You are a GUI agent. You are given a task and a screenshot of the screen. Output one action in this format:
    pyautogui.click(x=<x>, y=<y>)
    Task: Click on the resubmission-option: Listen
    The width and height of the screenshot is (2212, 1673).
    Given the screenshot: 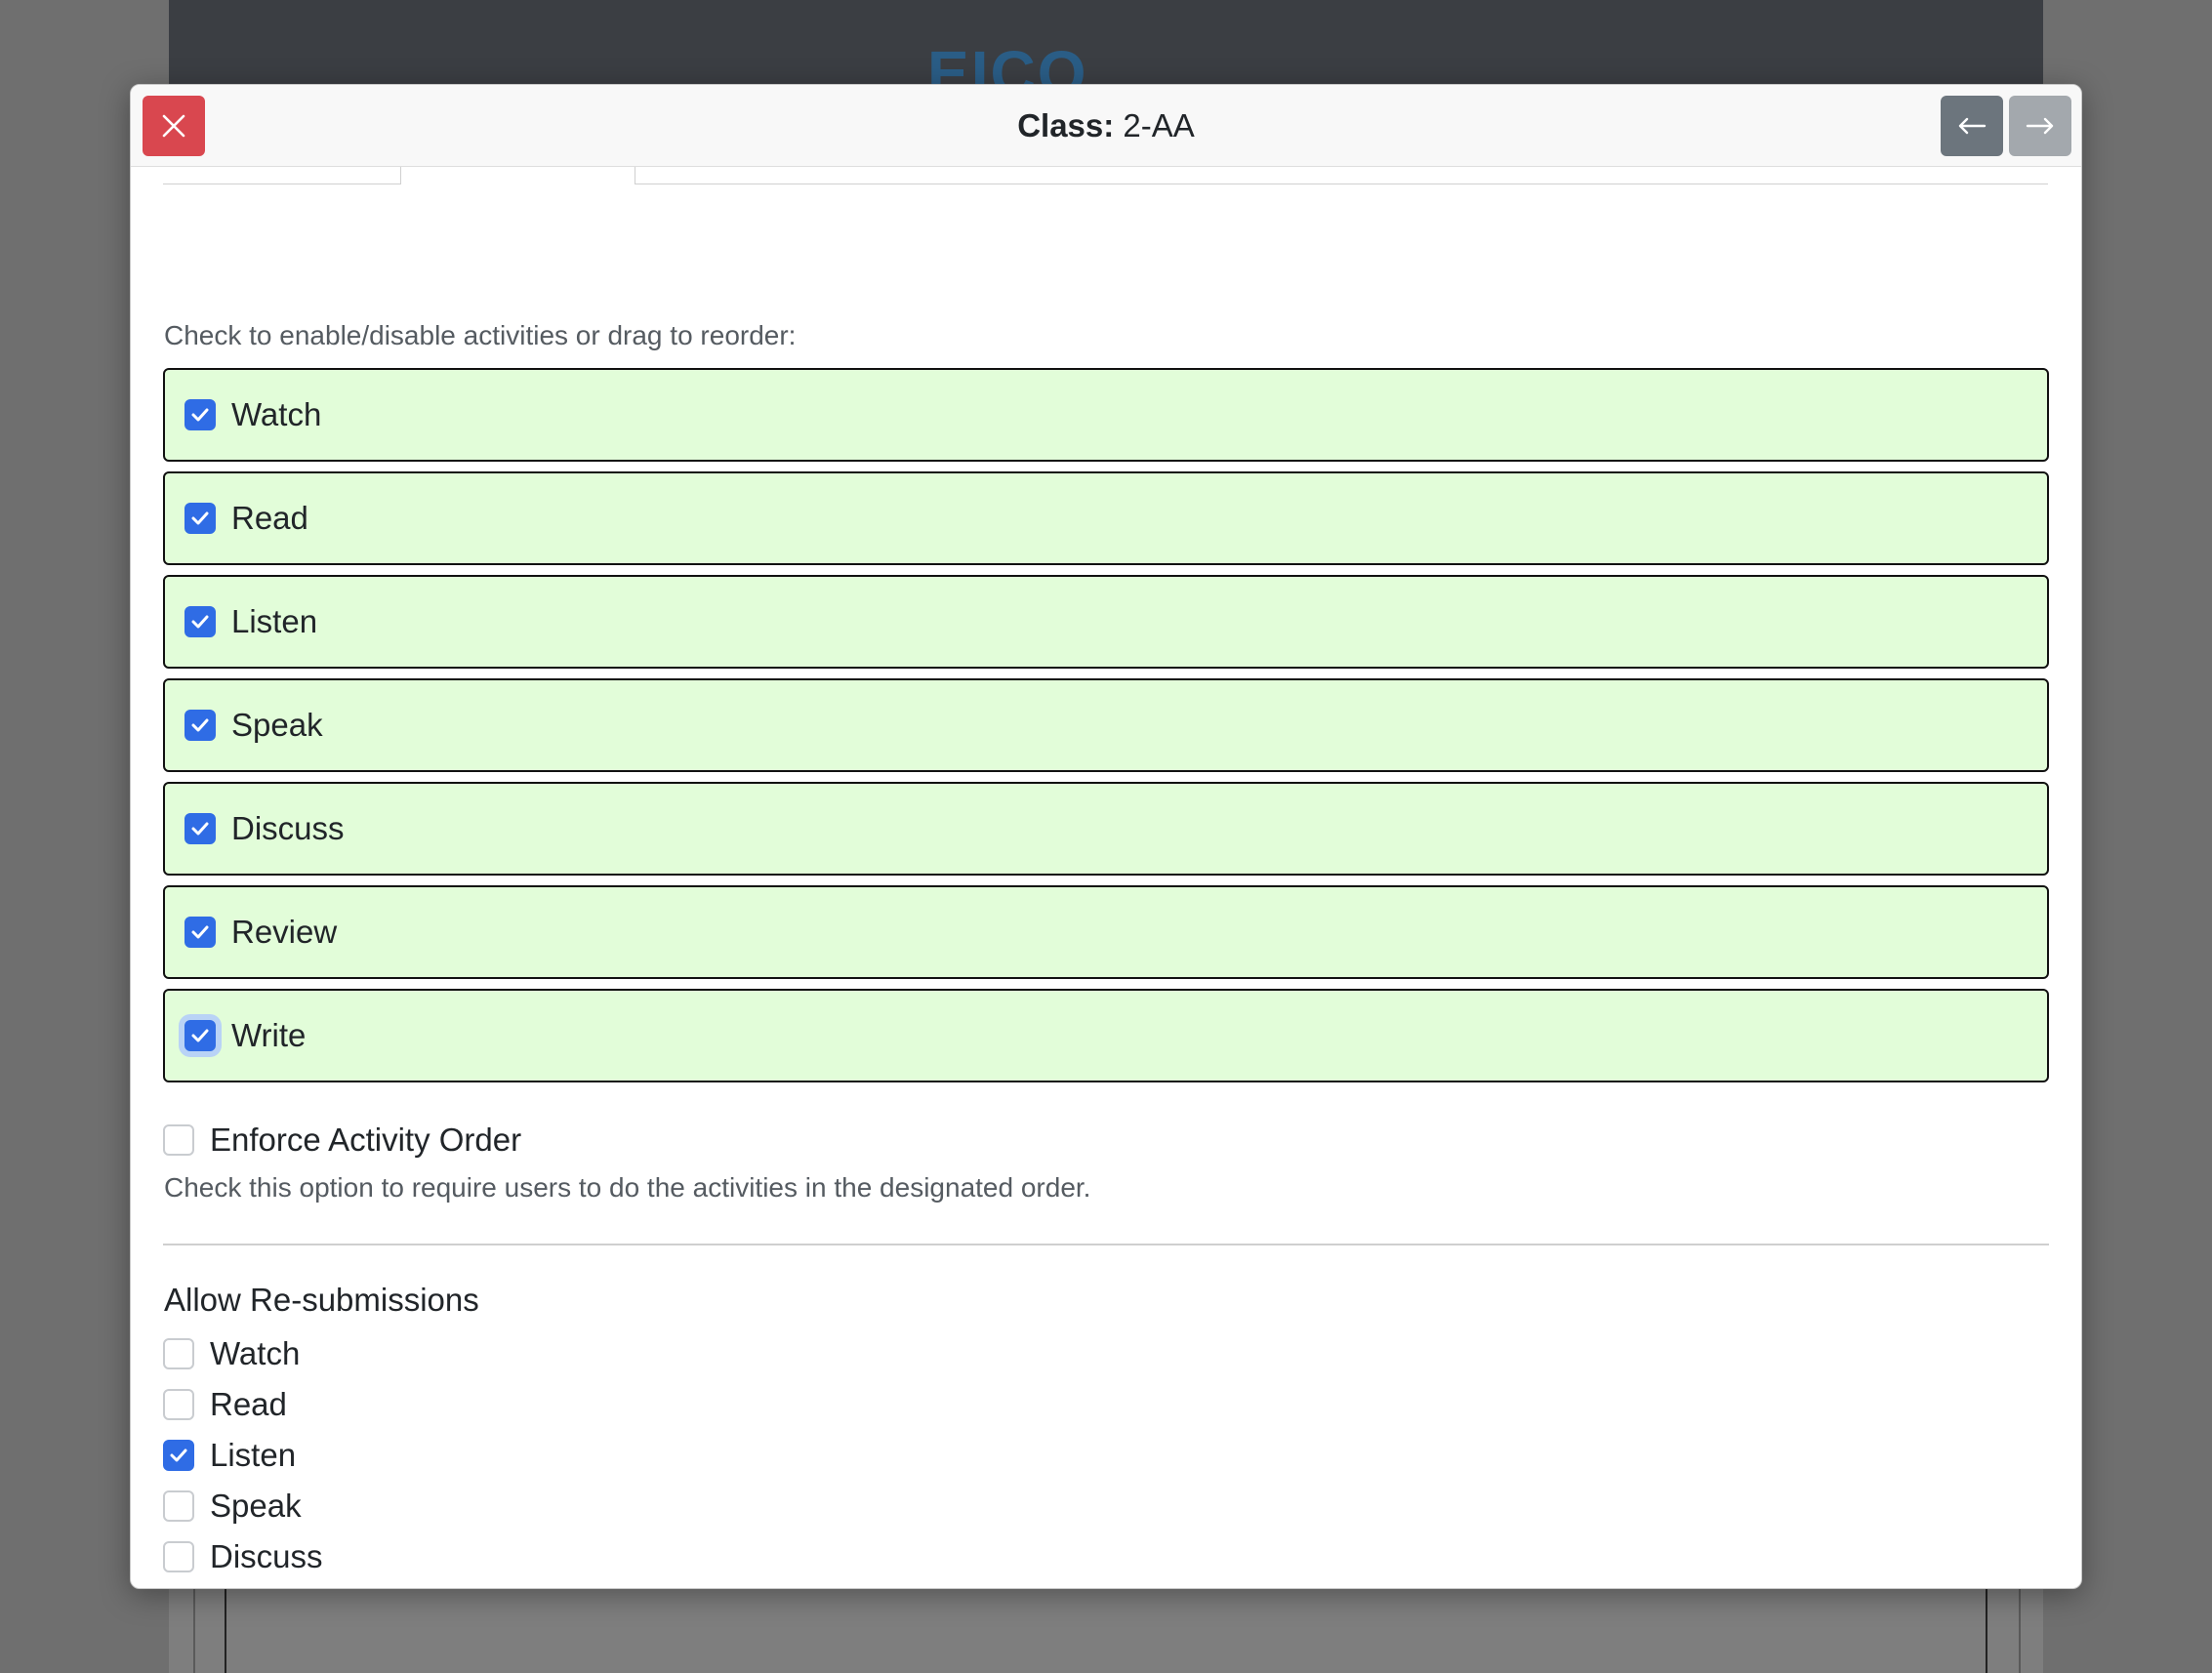 What is the action you would take?
    pyautogui.click(x=243, y=1455)
    